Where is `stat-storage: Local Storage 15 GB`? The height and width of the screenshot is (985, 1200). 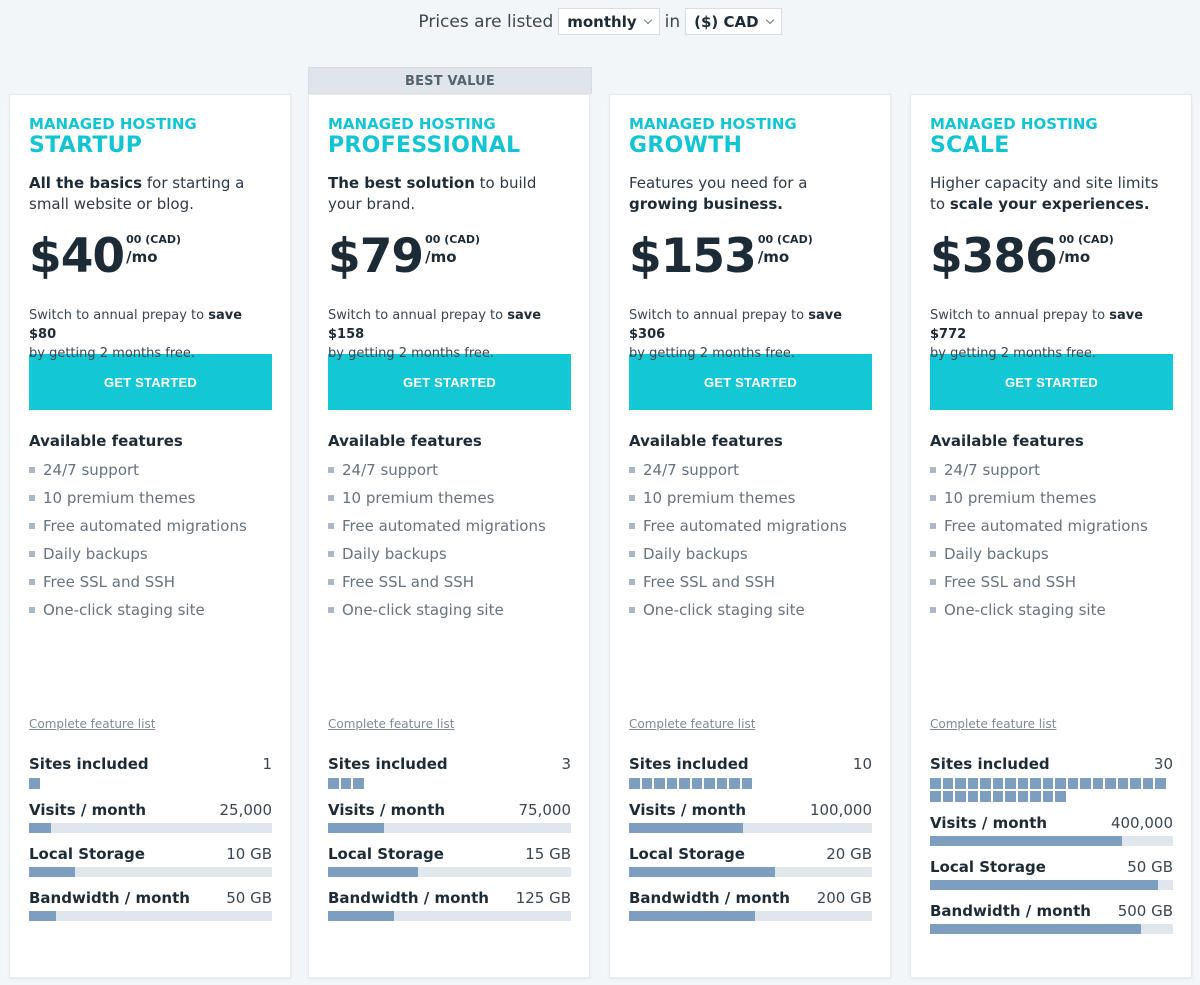 stat-storage: Local Storage 15 GB is located at coordinates (449, 861).